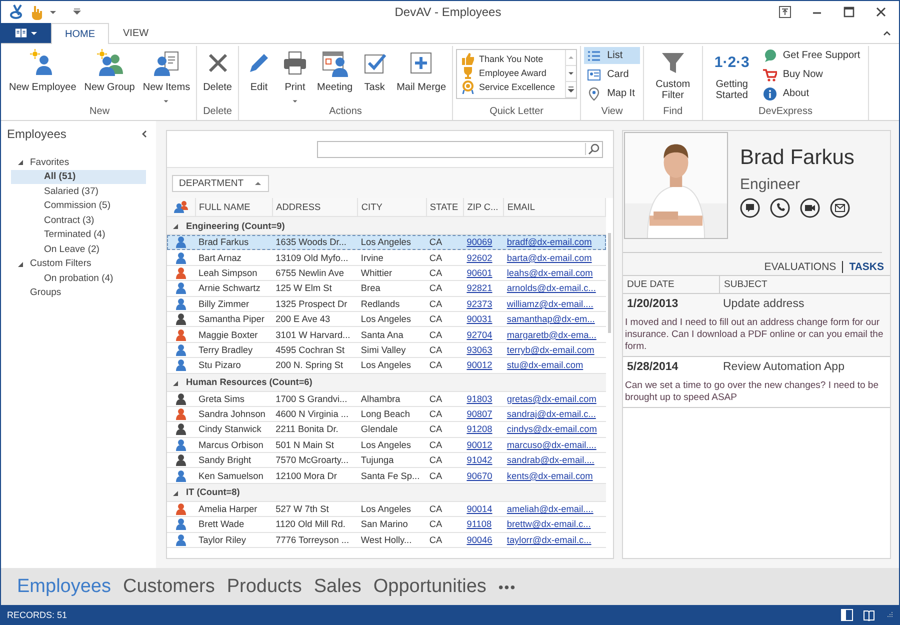 The height and width of the screenshot is (625, 900). I want to click on ribbon-button: Delete, so click(217, 76).